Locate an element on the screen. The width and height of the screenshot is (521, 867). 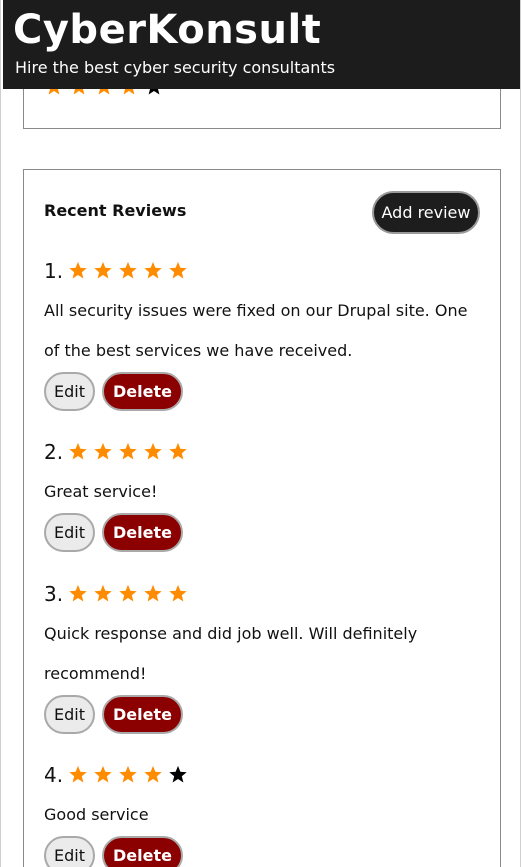
review-text: Great service! is located at coordinates (101, 491).